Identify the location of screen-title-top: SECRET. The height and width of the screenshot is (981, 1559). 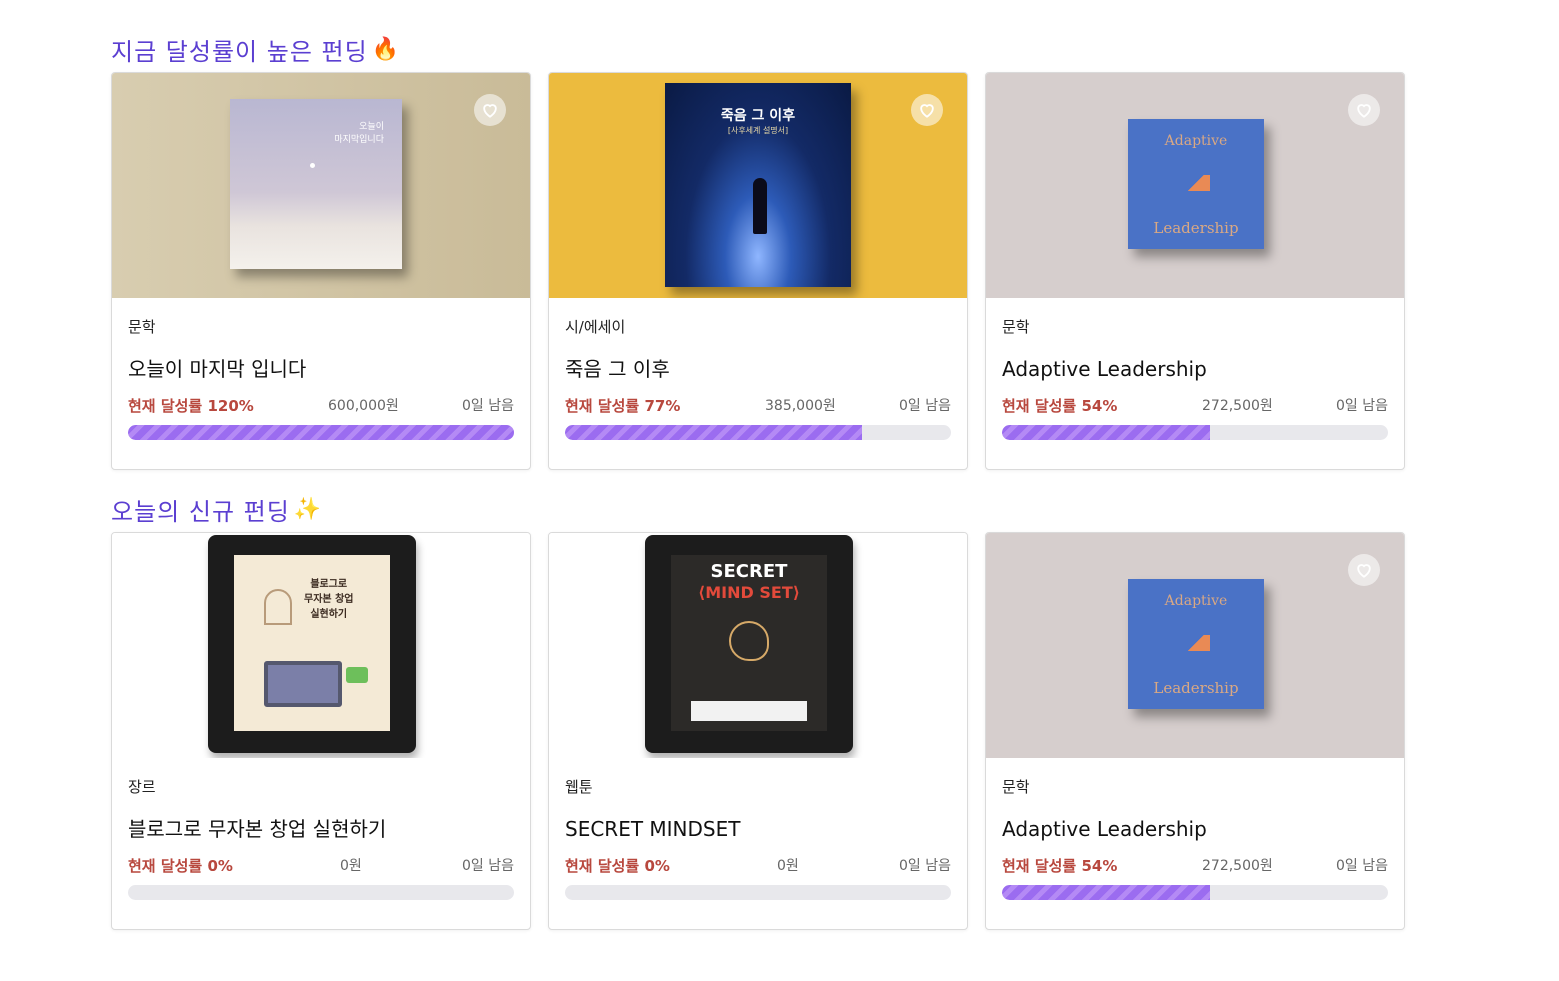
(749, 571).